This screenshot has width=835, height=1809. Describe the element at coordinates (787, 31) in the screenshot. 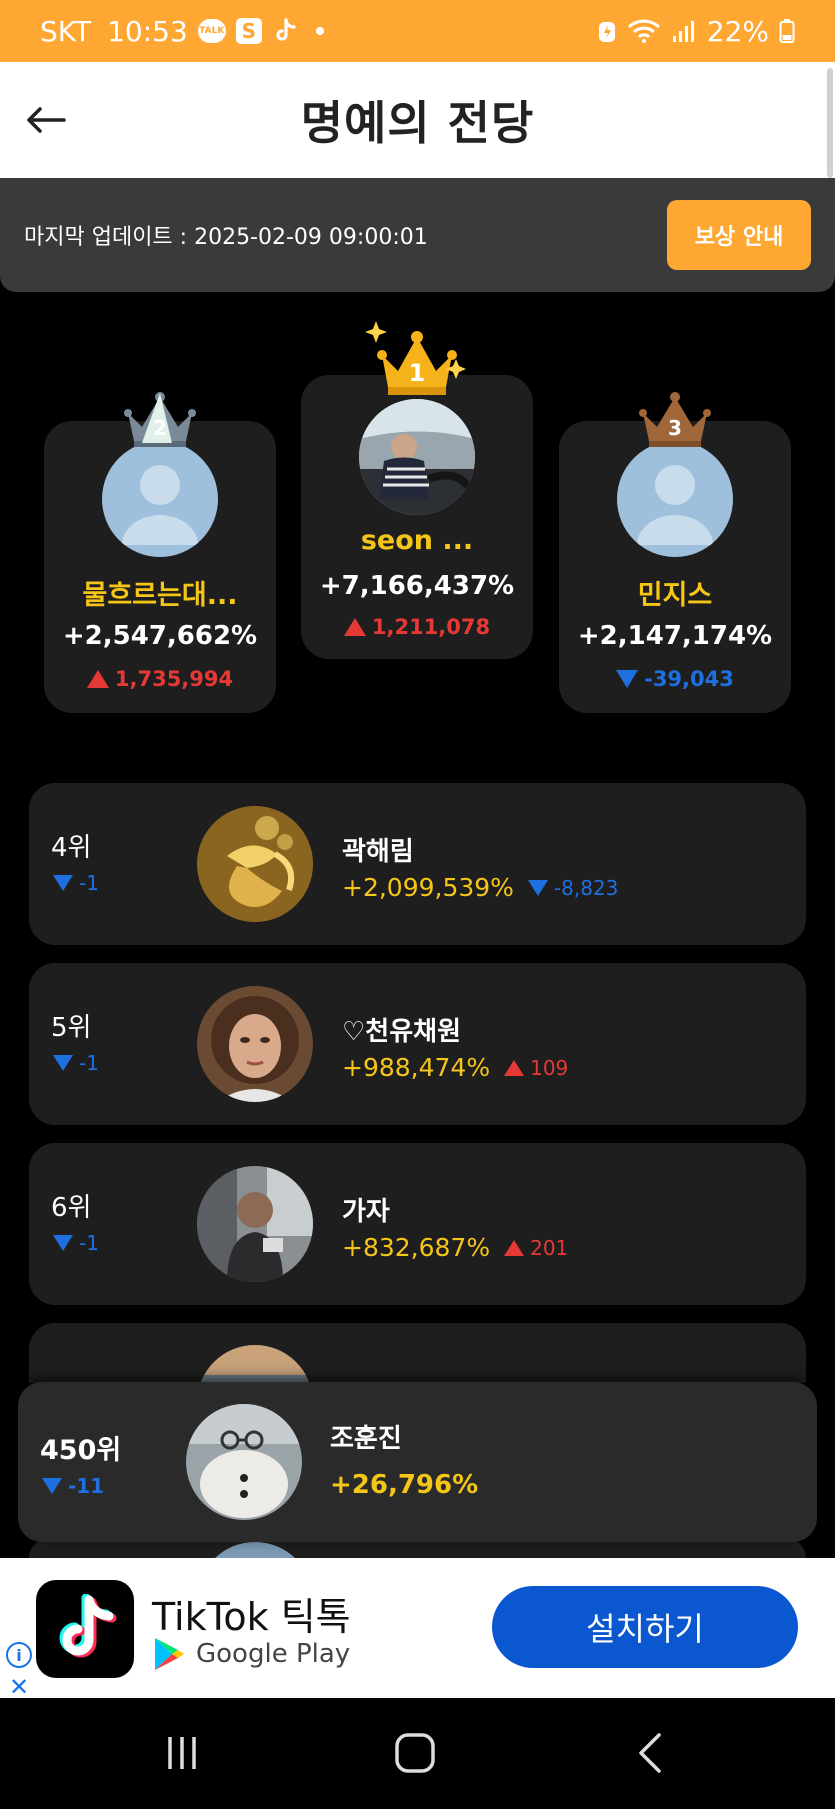

I see `battery-icon` at that location.